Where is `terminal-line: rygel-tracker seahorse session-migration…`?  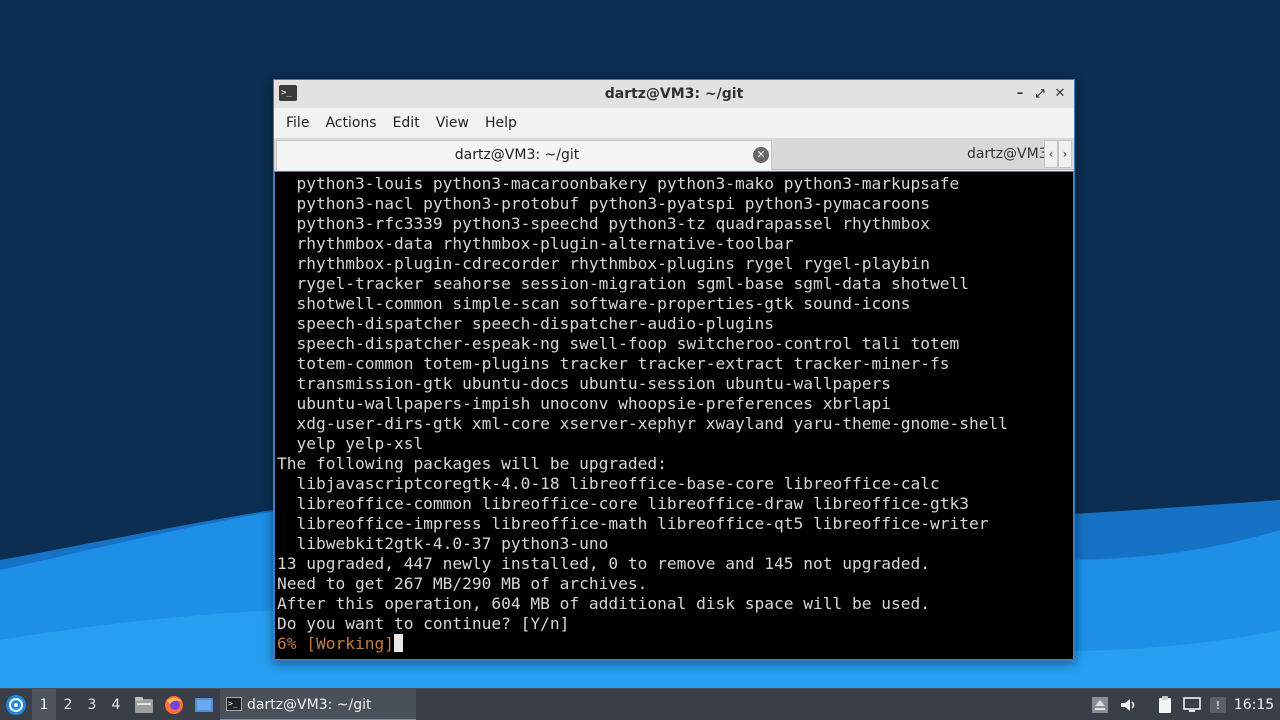
terminal-line: rygel-tracker seahorse session-migration… is located at coordinates (623, 283).